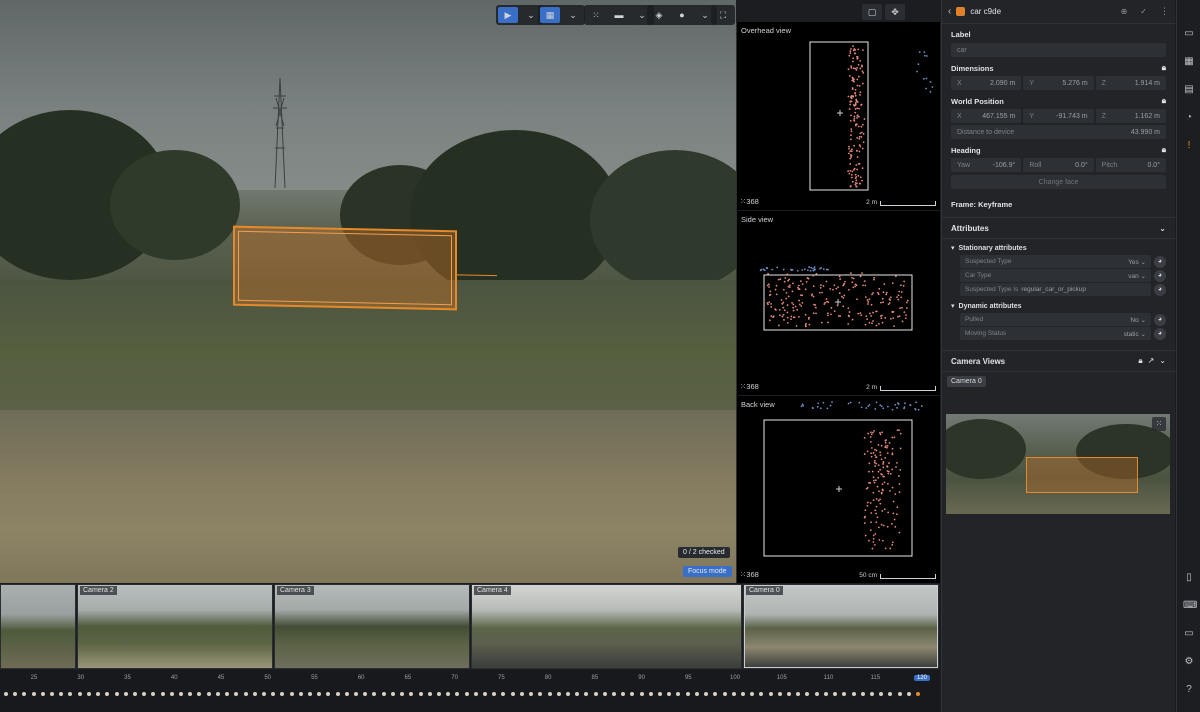 Image resolution: width=1200 pixels, height=712 pixels. Describe the element at coordinates (1058, 464) in the screenshot. I see `camera-view-preview: ⁙` at that location.